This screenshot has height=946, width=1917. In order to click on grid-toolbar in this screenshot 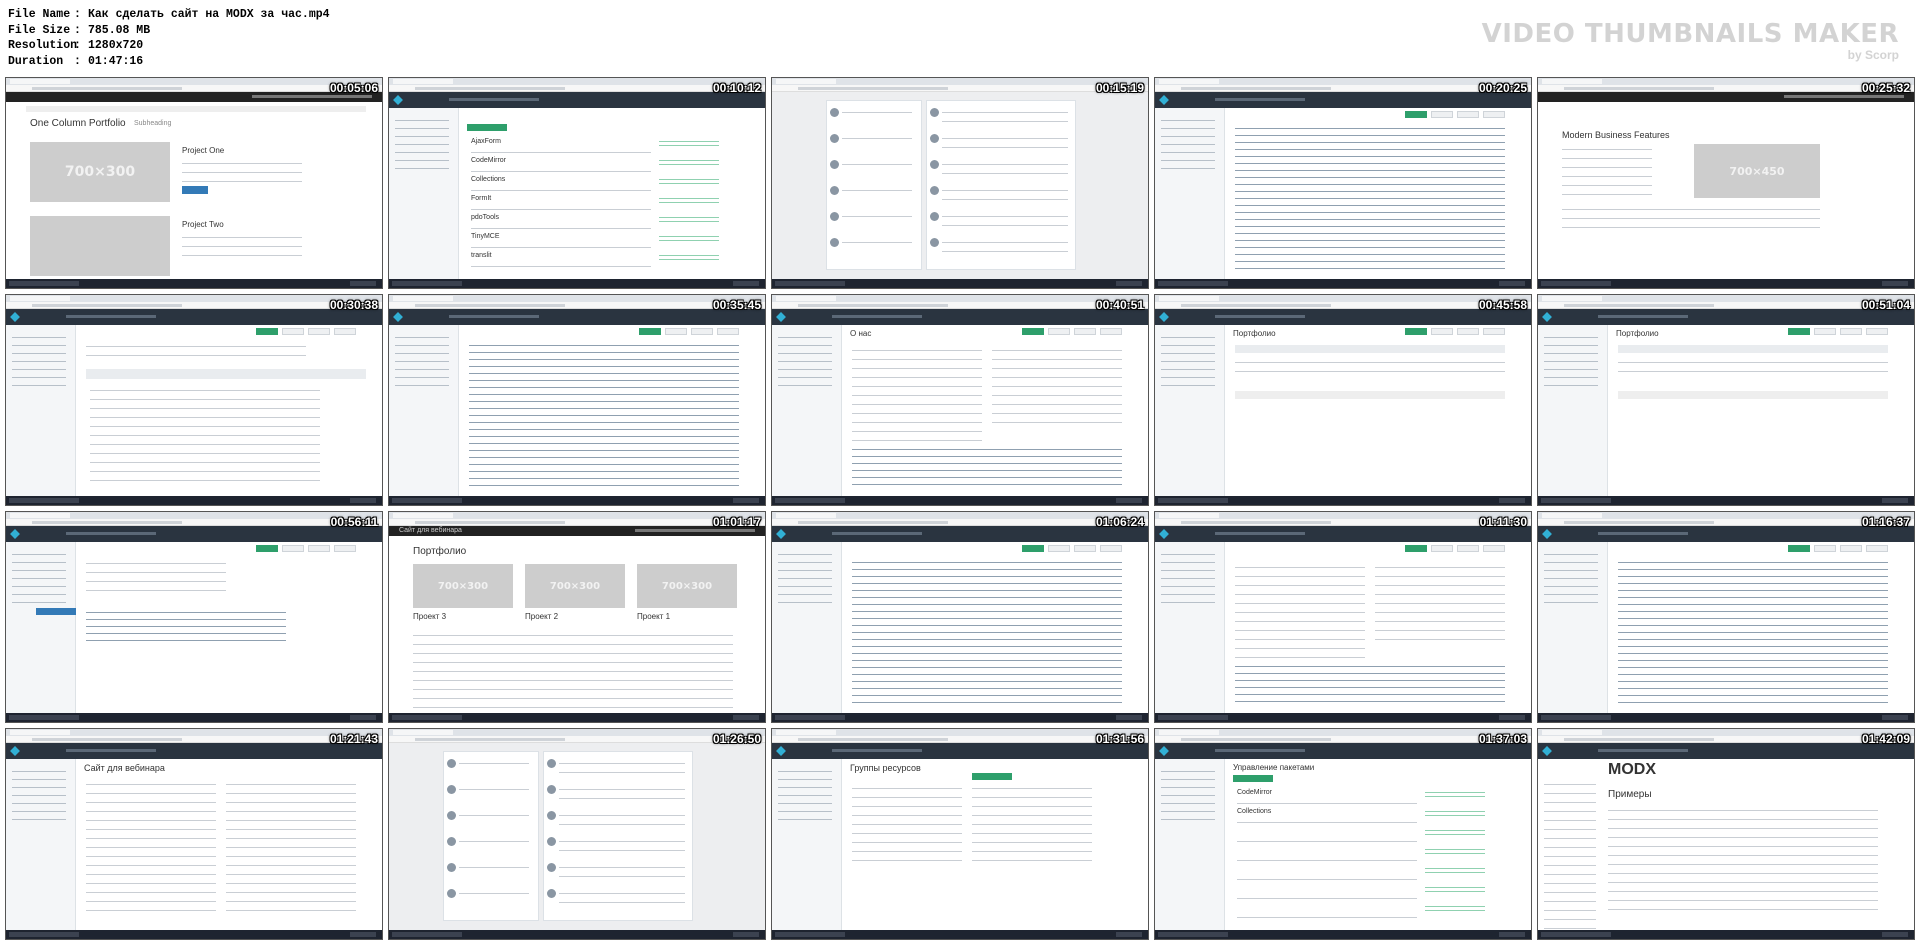, I will do `click(1370, 349)`.